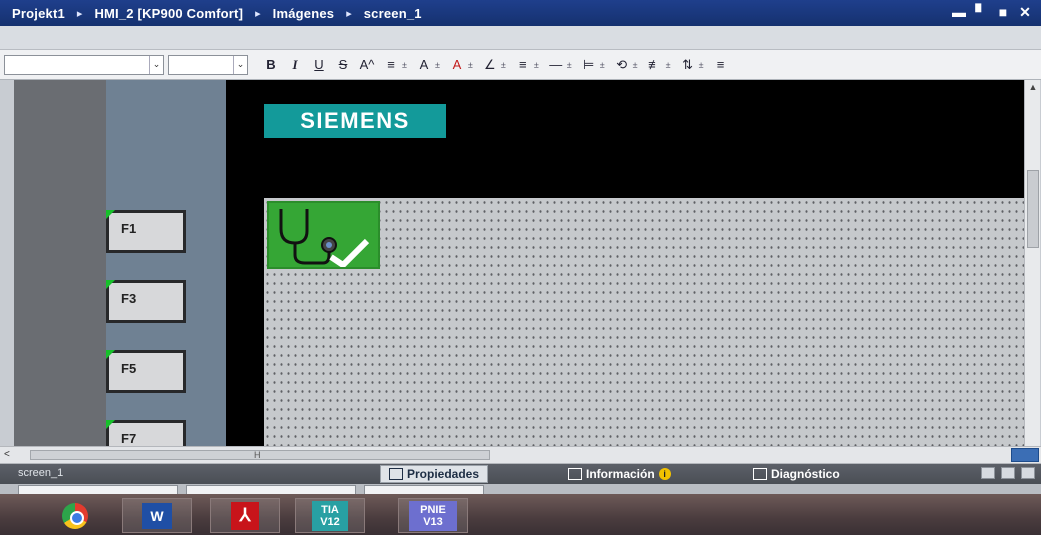  What do you see at coordinates (520, 38) in the screenshot?
I see `editor-tab-strip` at bounding box center [520, 38].